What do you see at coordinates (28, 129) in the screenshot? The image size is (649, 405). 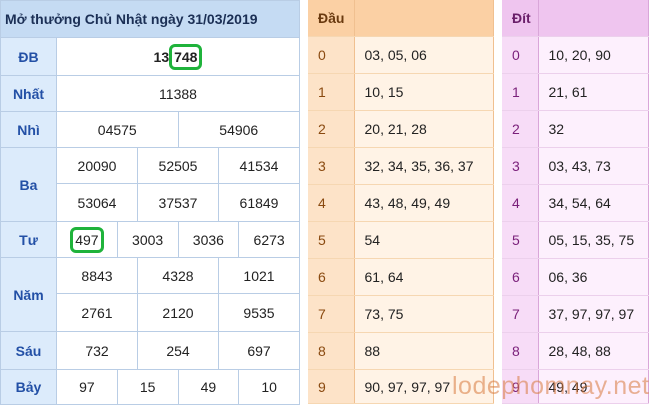 I see `prize-label-nhi: Nhì` at bounding box center [28, 129].